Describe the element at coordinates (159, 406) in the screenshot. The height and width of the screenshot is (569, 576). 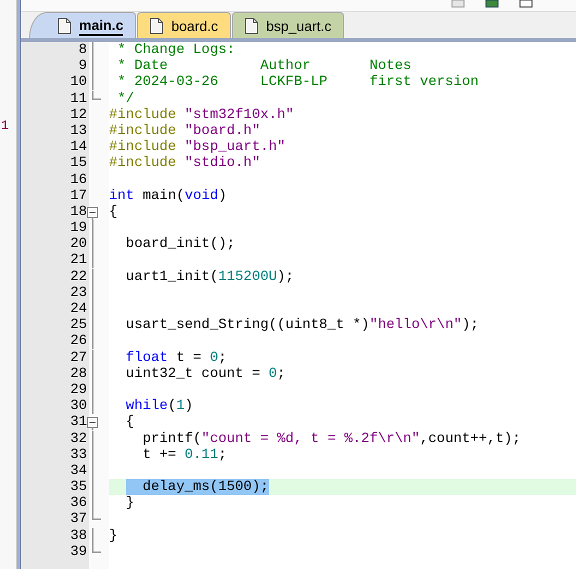
I see `code-line: while(1)` at that location.